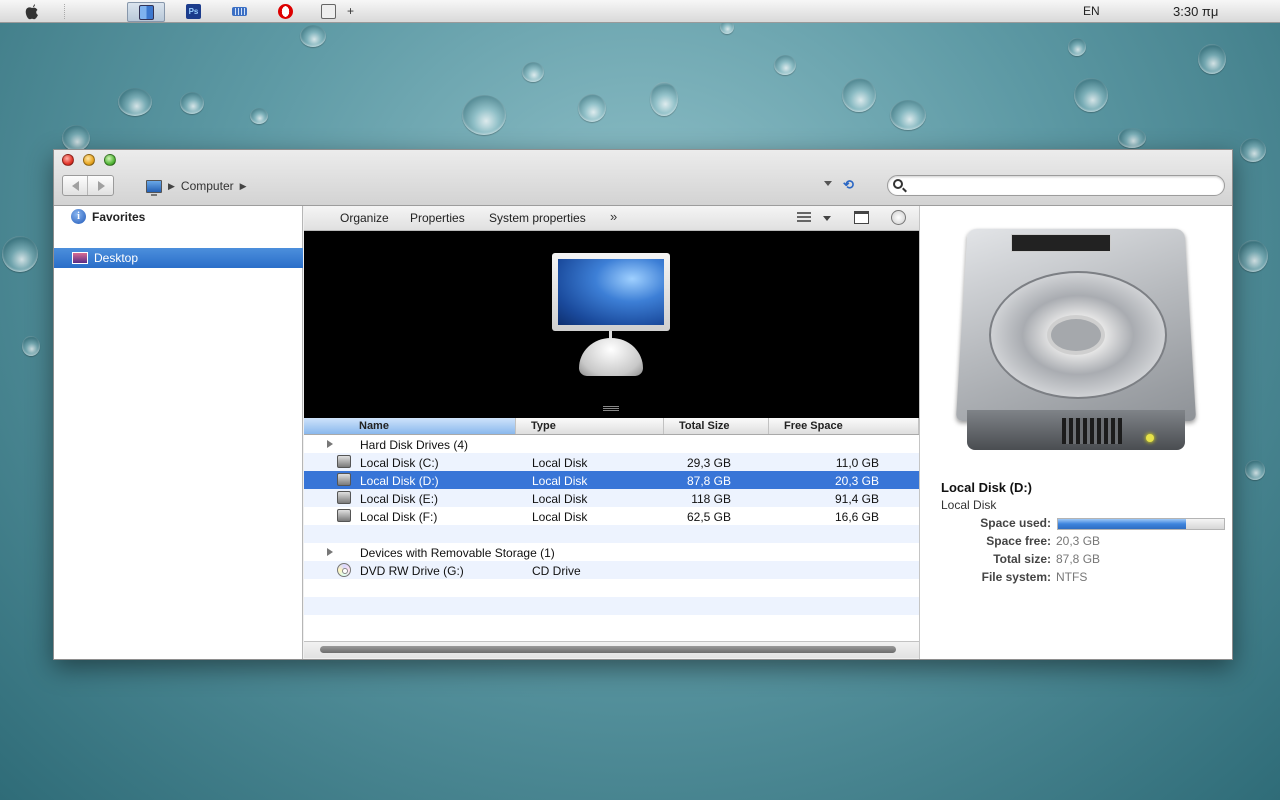 This screenshot has height=800, width=1280. Describe the element at coordinates (827, 218) in the screenshot. I see `view-dropdown-icon` at that location.